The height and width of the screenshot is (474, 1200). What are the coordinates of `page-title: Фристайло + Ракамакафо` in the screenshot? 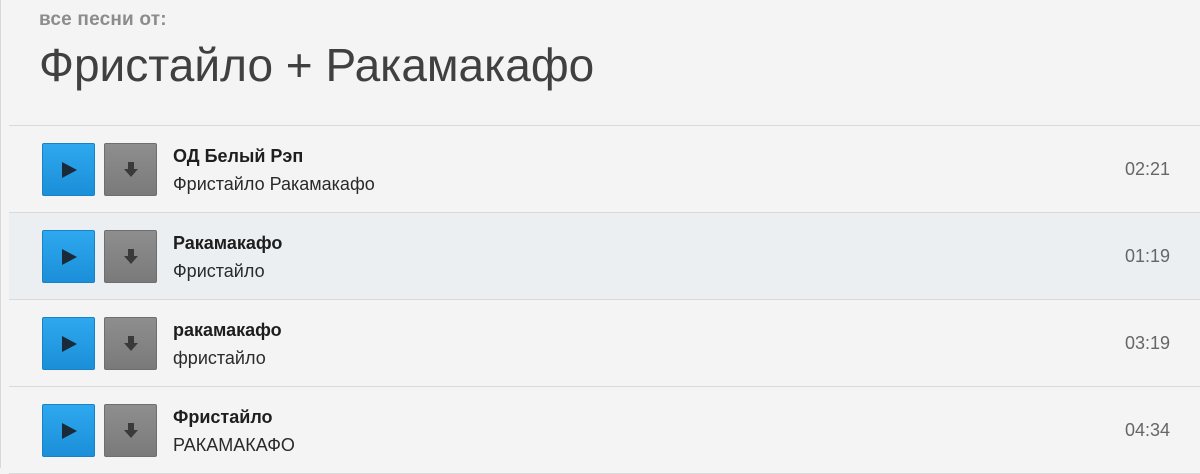 It's located at (317, 65).